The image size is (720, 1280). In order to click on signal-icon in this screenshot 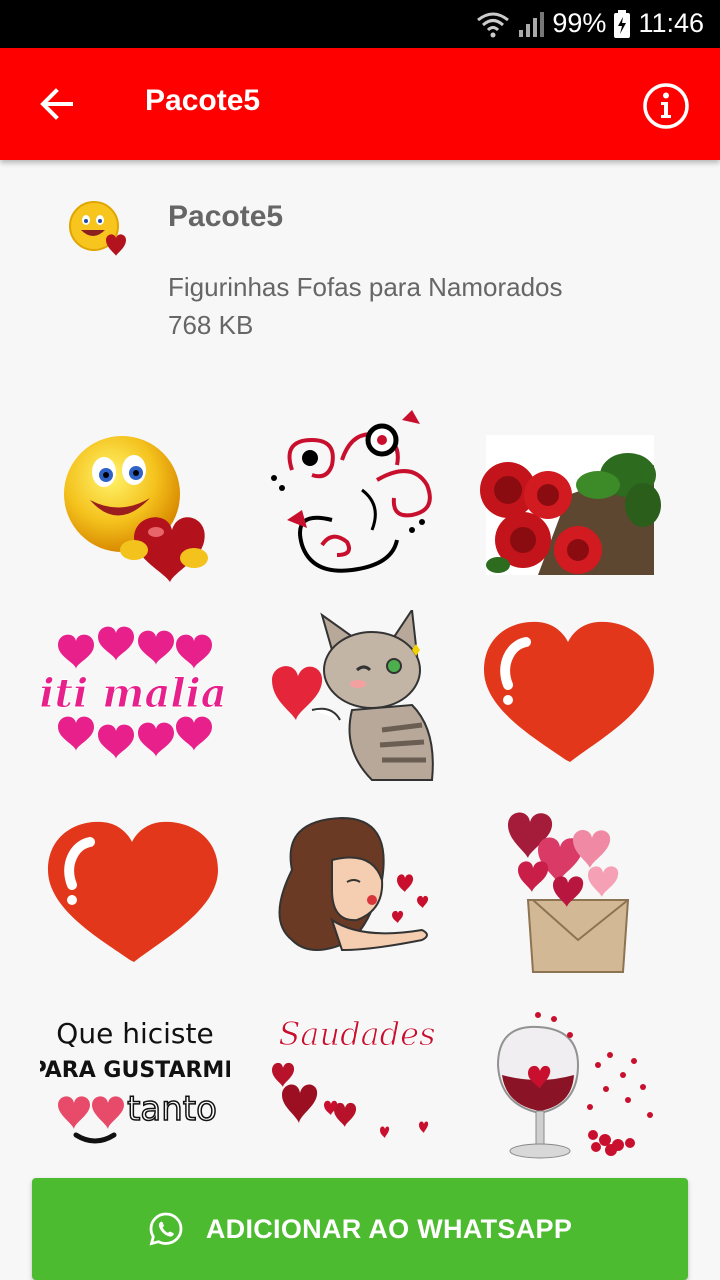, I will do `click(531, 24)`.